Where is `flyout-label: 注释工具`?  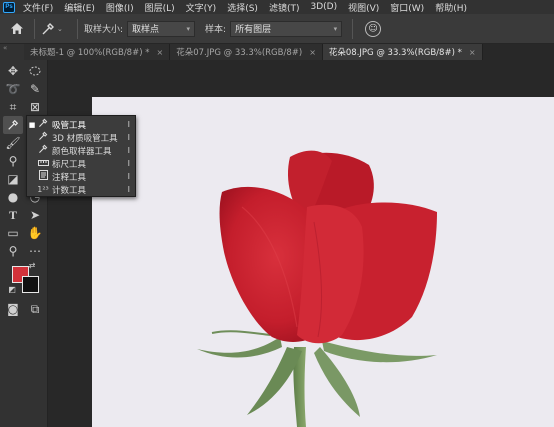
flyout-label: 注释工具 is located at coordinates (69, 177).